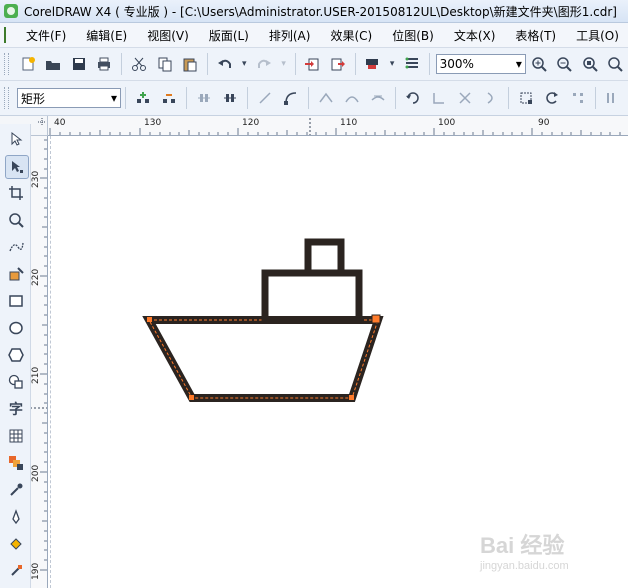  I want to click on hull-node-top-left, so click(149, 319).